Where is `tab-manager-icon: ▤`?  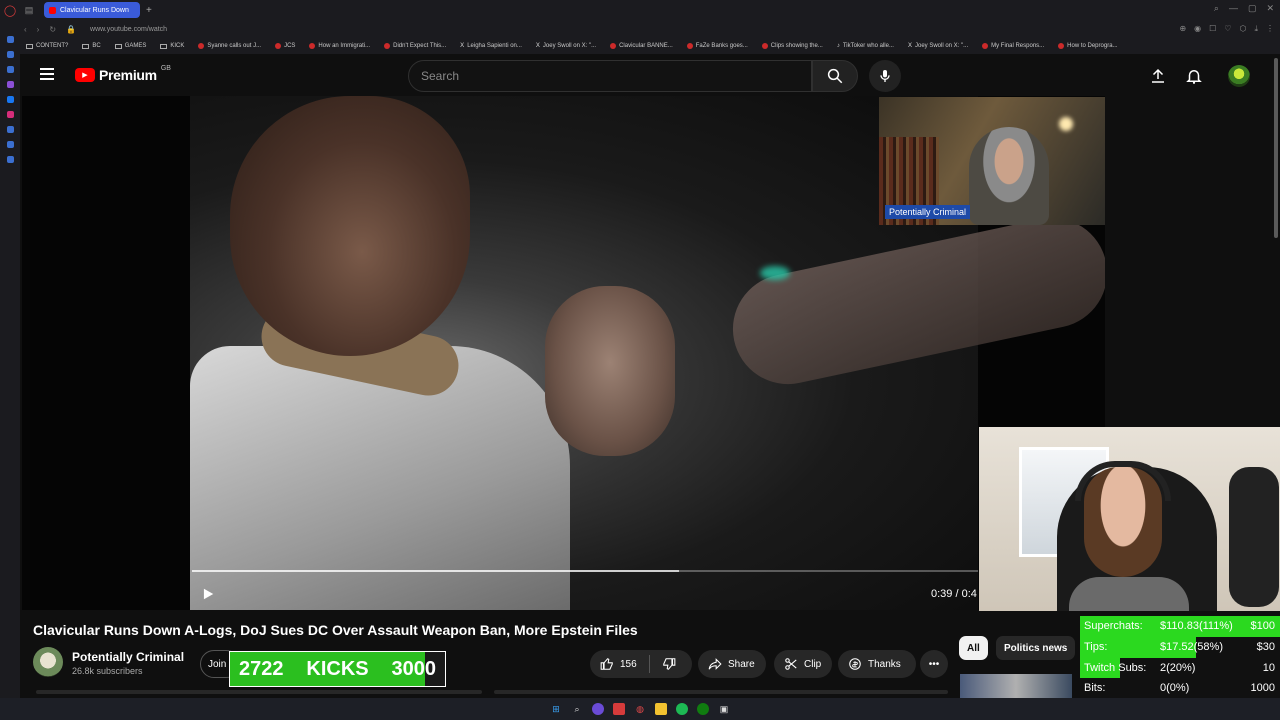 tab-manager-icon: ▤ is located at coordinates (29, 10).